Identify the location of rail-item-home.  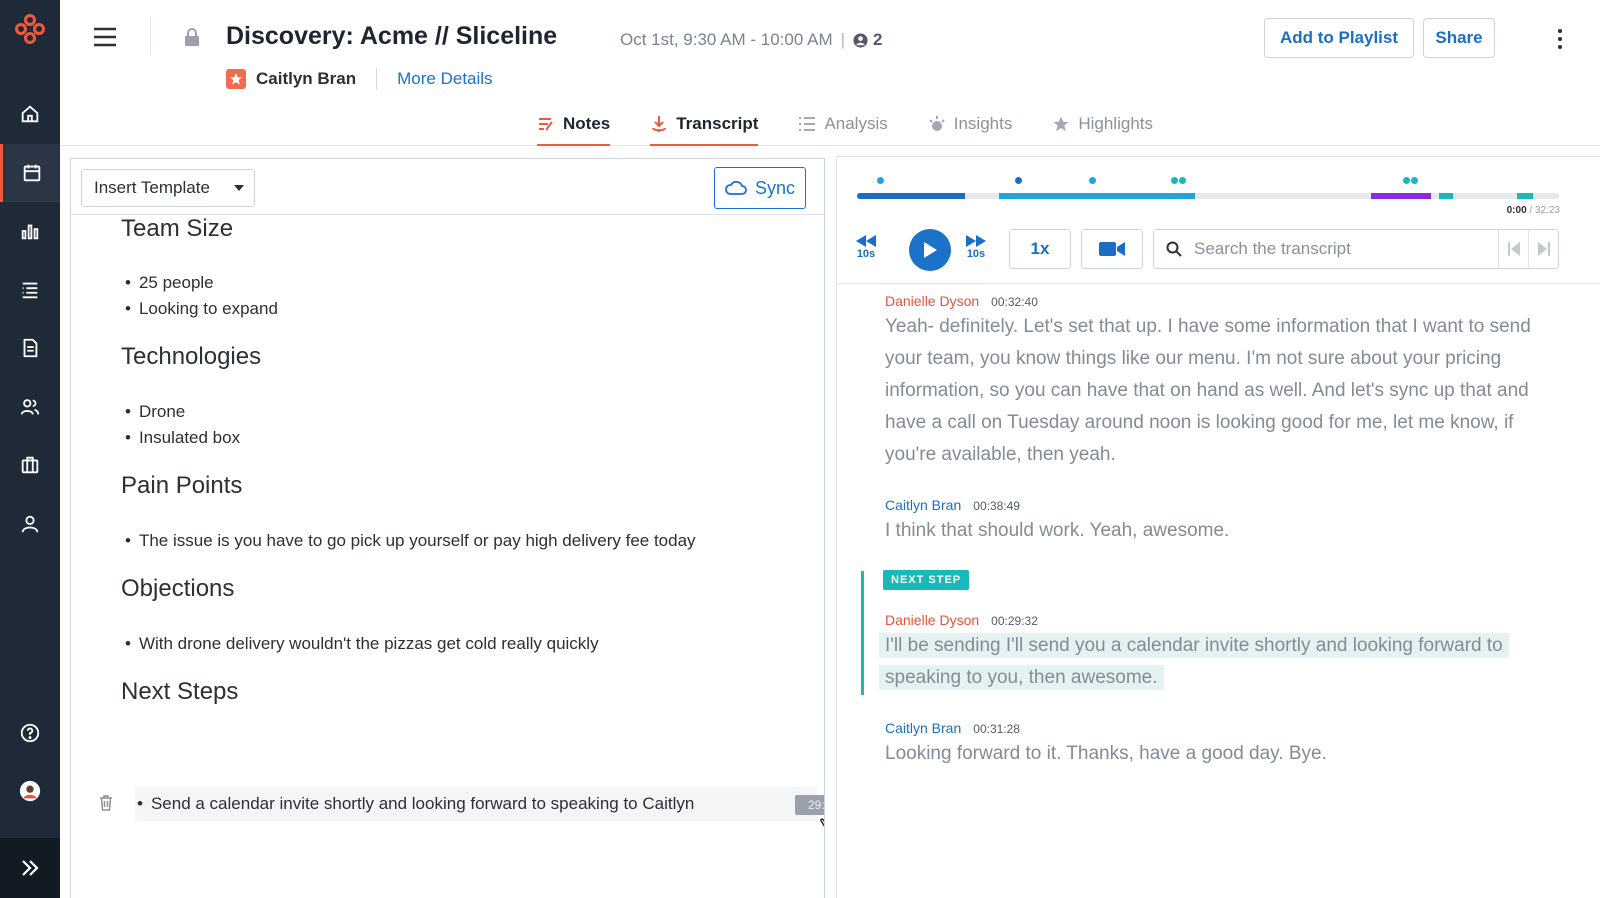
(30, 114).